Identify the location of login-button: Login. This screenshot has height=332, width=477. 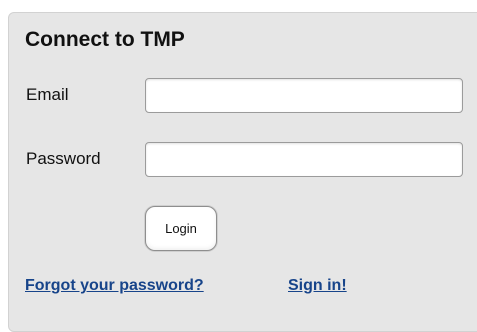
(181, 228).